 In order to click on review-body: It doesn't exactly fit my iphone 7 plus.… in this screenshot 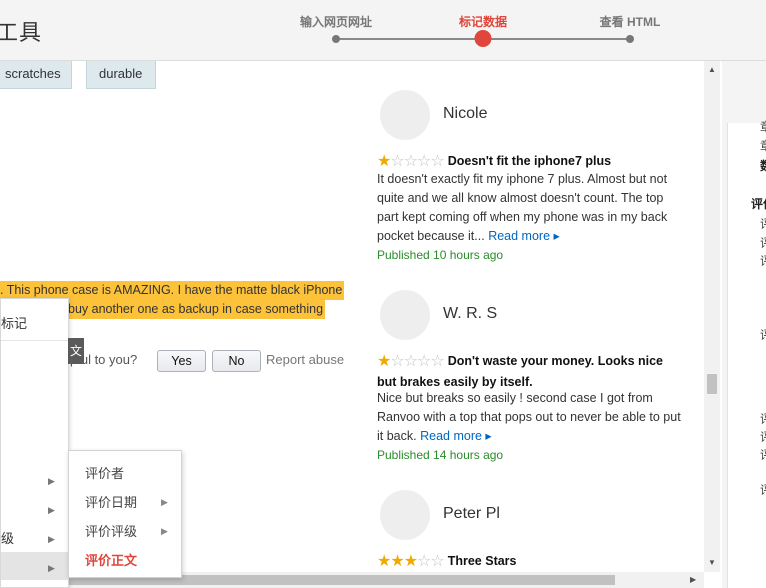, I will do `click(530, 208)`.